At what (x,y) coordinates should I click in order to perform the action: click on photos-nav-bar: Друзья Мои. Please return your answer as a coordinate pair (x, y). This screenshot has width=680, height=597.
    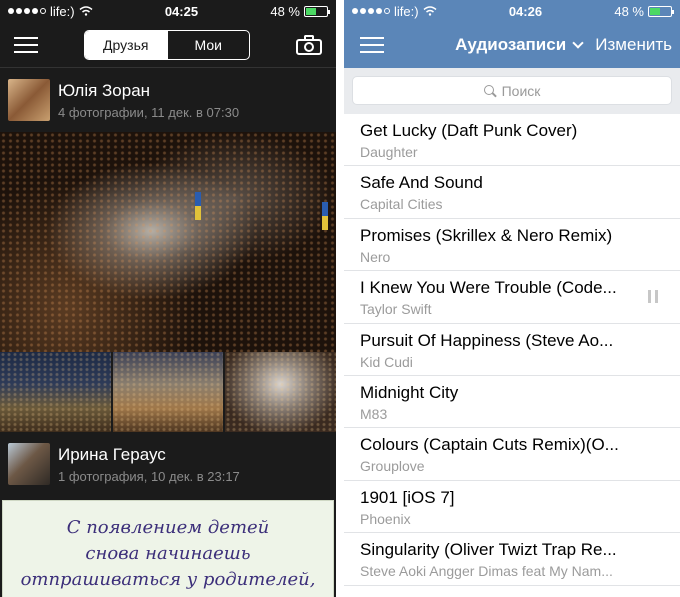
    Looking at the image, I should click on (168, 45).